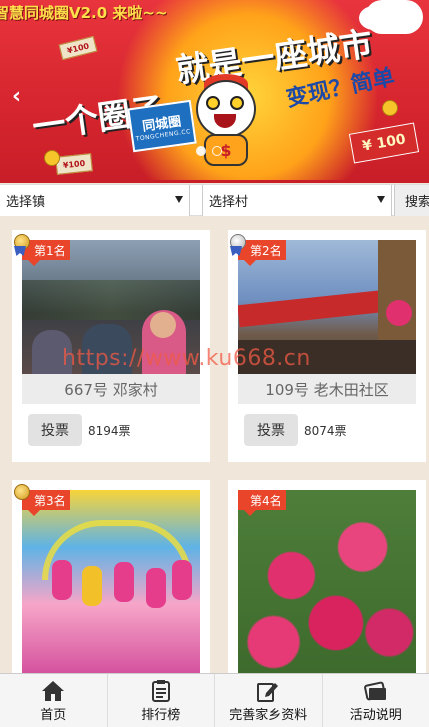 This screenshot has height=727, width=429. I want to click on rank-tag: 第4名, so click(262, 503).